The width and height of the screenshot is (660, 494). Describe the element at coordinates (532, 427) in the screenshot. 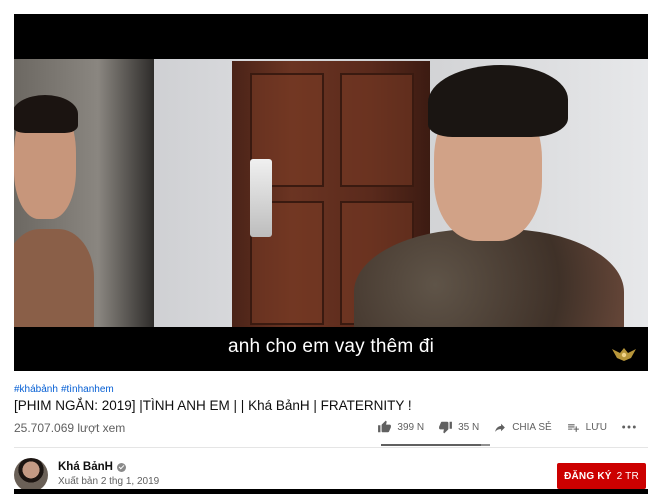

I see `share-label: CHIA SẺ` at that location.